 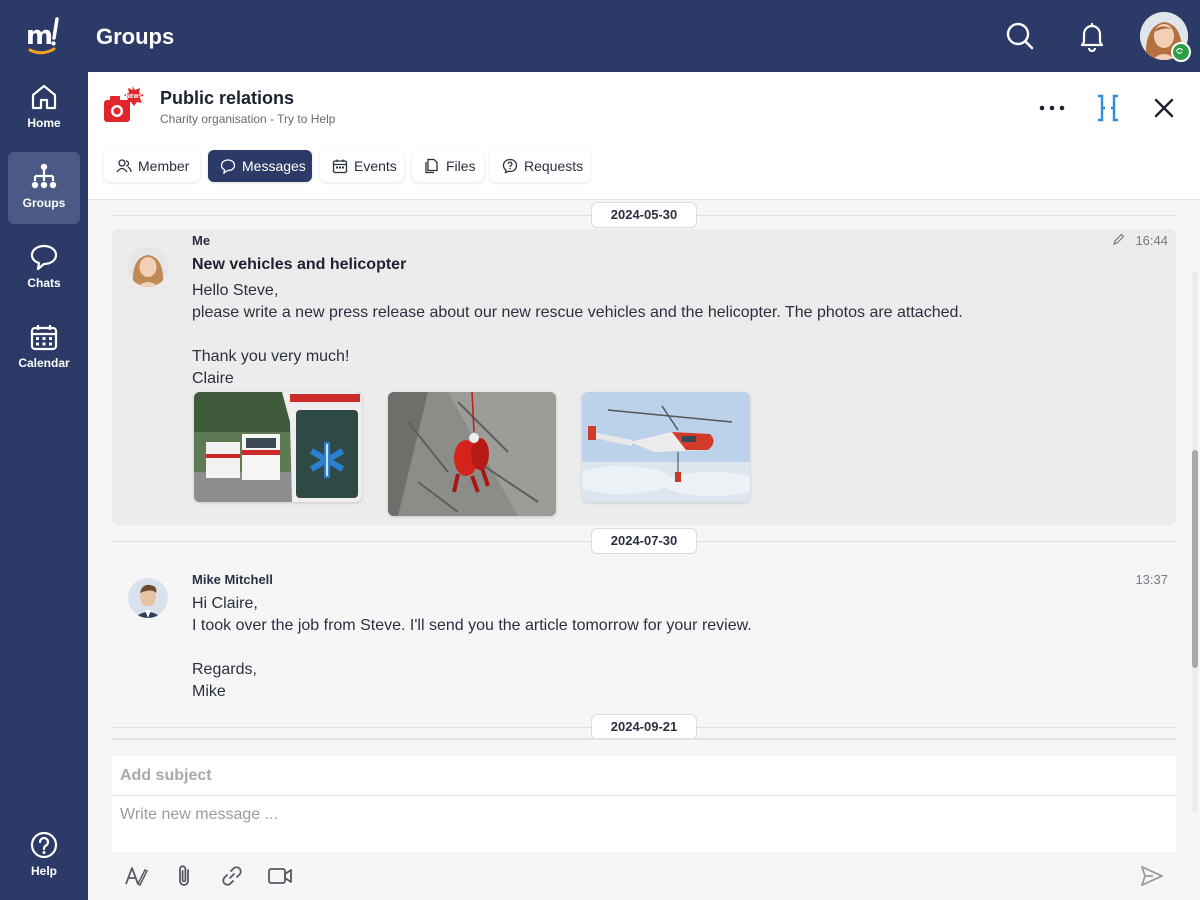 What do you see at coordinates (209, 691) in the screenshot?
I see `message-line: Mike` at bounding box center [209, 691].